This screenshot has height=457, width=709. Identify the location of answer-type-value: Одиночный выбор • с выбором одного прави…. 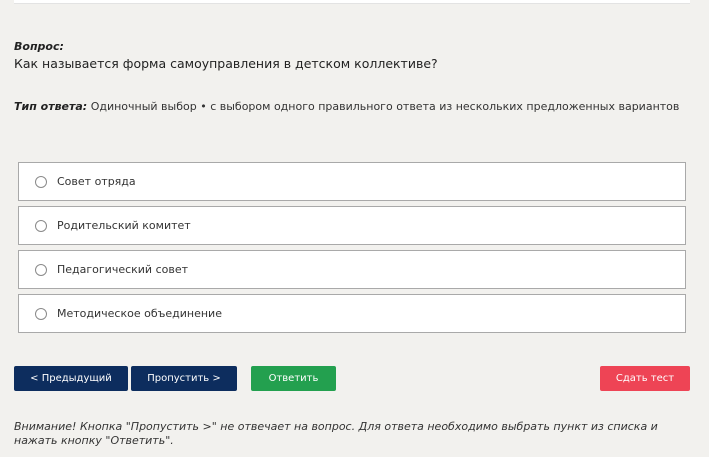
(385, 106).